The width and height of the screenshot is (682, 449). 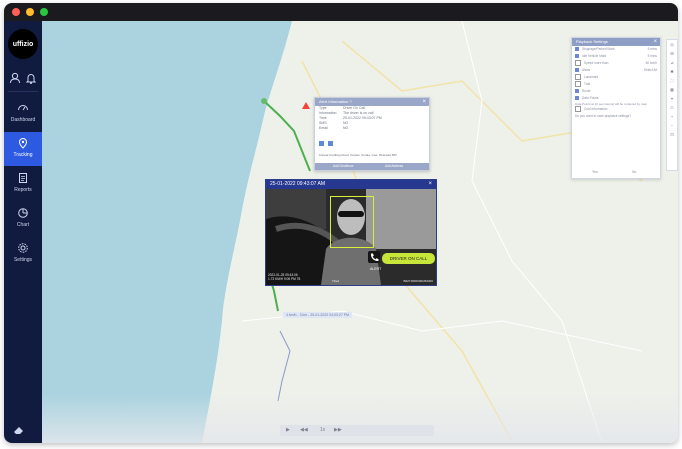 What do you see at coordinates (616, 174) in the screenshot?
I see `playback-actions: Yes No` at bounding box center [616, 174].